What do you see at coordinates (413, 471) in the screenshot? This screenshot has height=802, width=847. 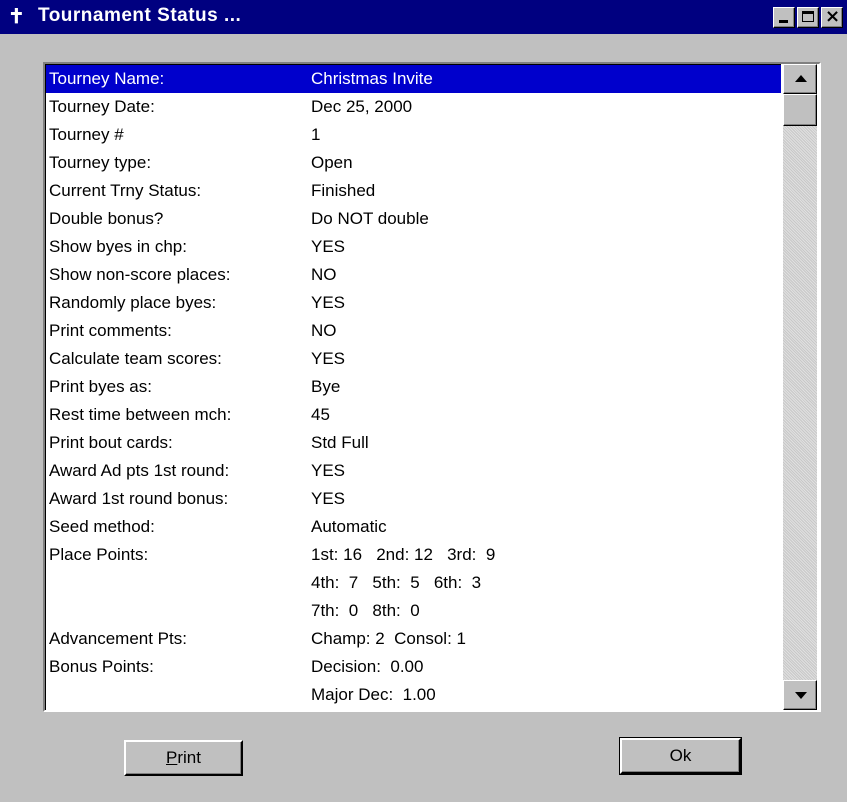 I see `list-item: Award Ad pts 1st round: YES` at bounding box center [413, 471].